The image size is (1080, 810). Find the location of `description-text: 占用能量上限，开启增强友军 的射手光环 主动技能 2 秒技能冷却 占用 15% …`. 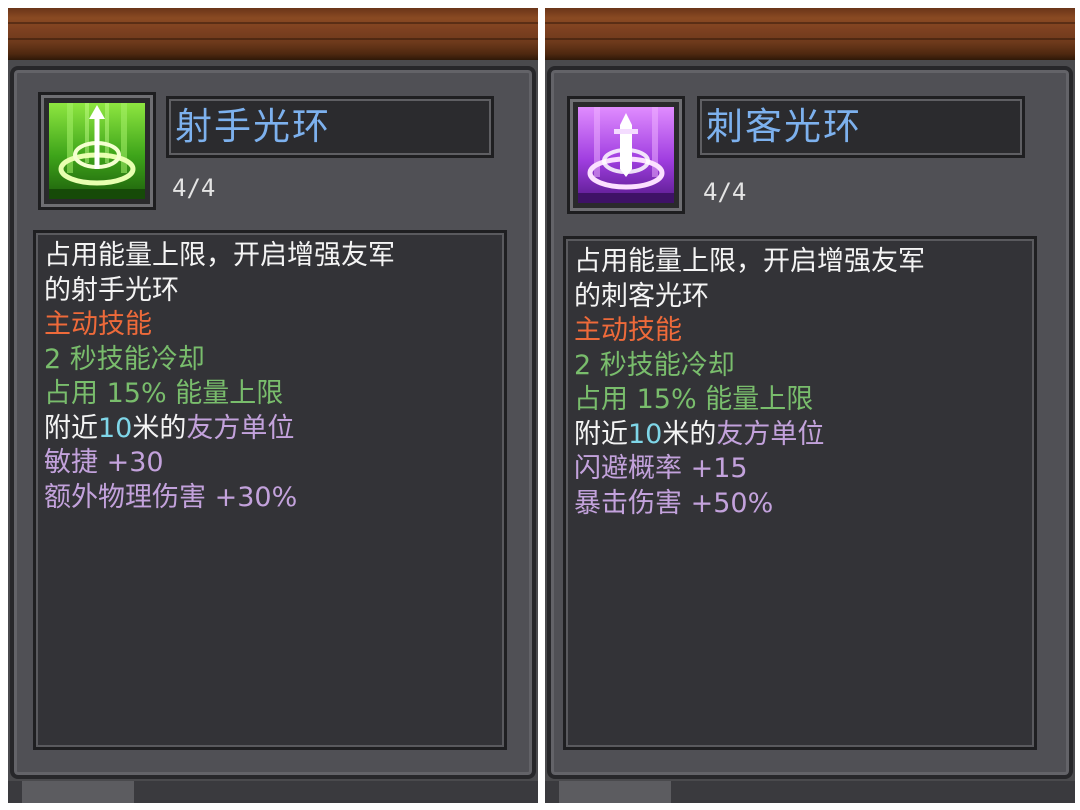

description-text: 占用能量上限，开启增强友军 的射手光环 主动技能 2 秒技能冷却 占用 15% … is located at coordinates (219, 377).